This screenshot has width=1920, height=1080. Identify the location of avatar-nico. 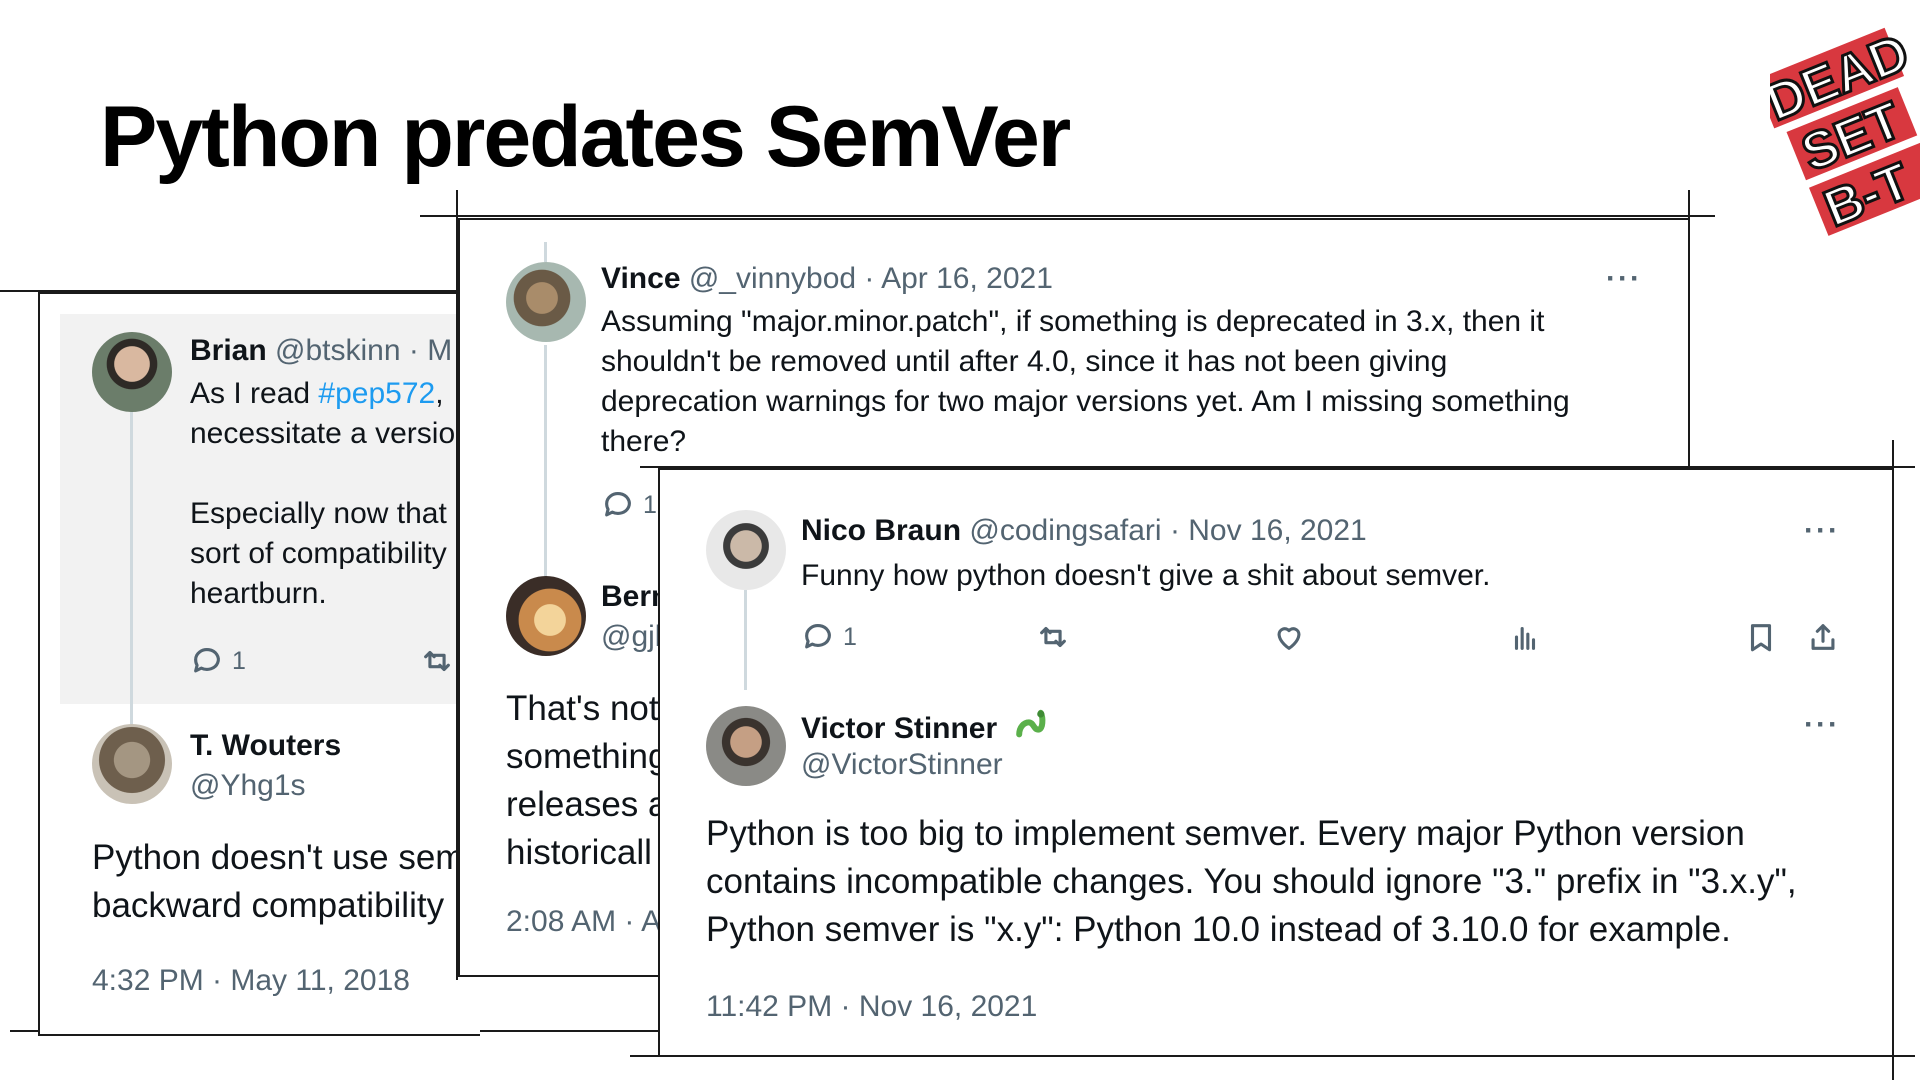
(746, 550).